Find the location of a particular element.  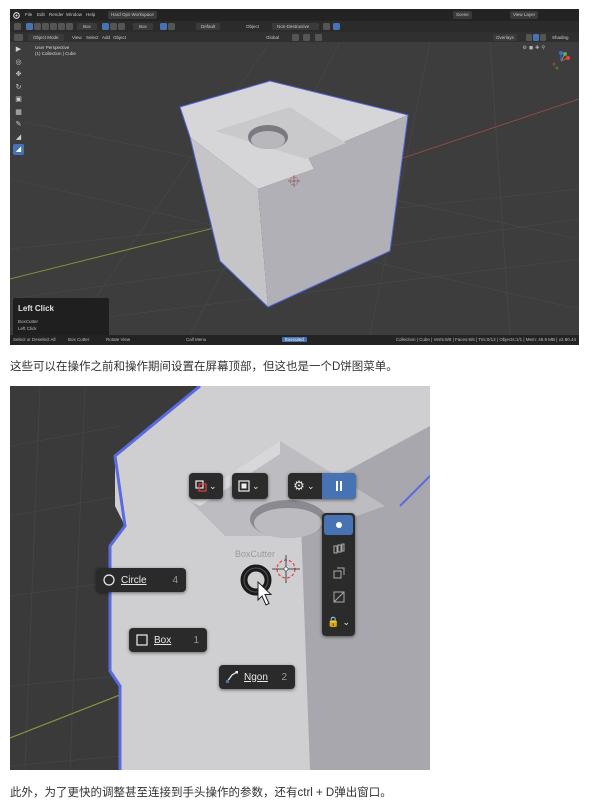

pie-item-circle: Circle 4 is located at coordinates (141, 580).